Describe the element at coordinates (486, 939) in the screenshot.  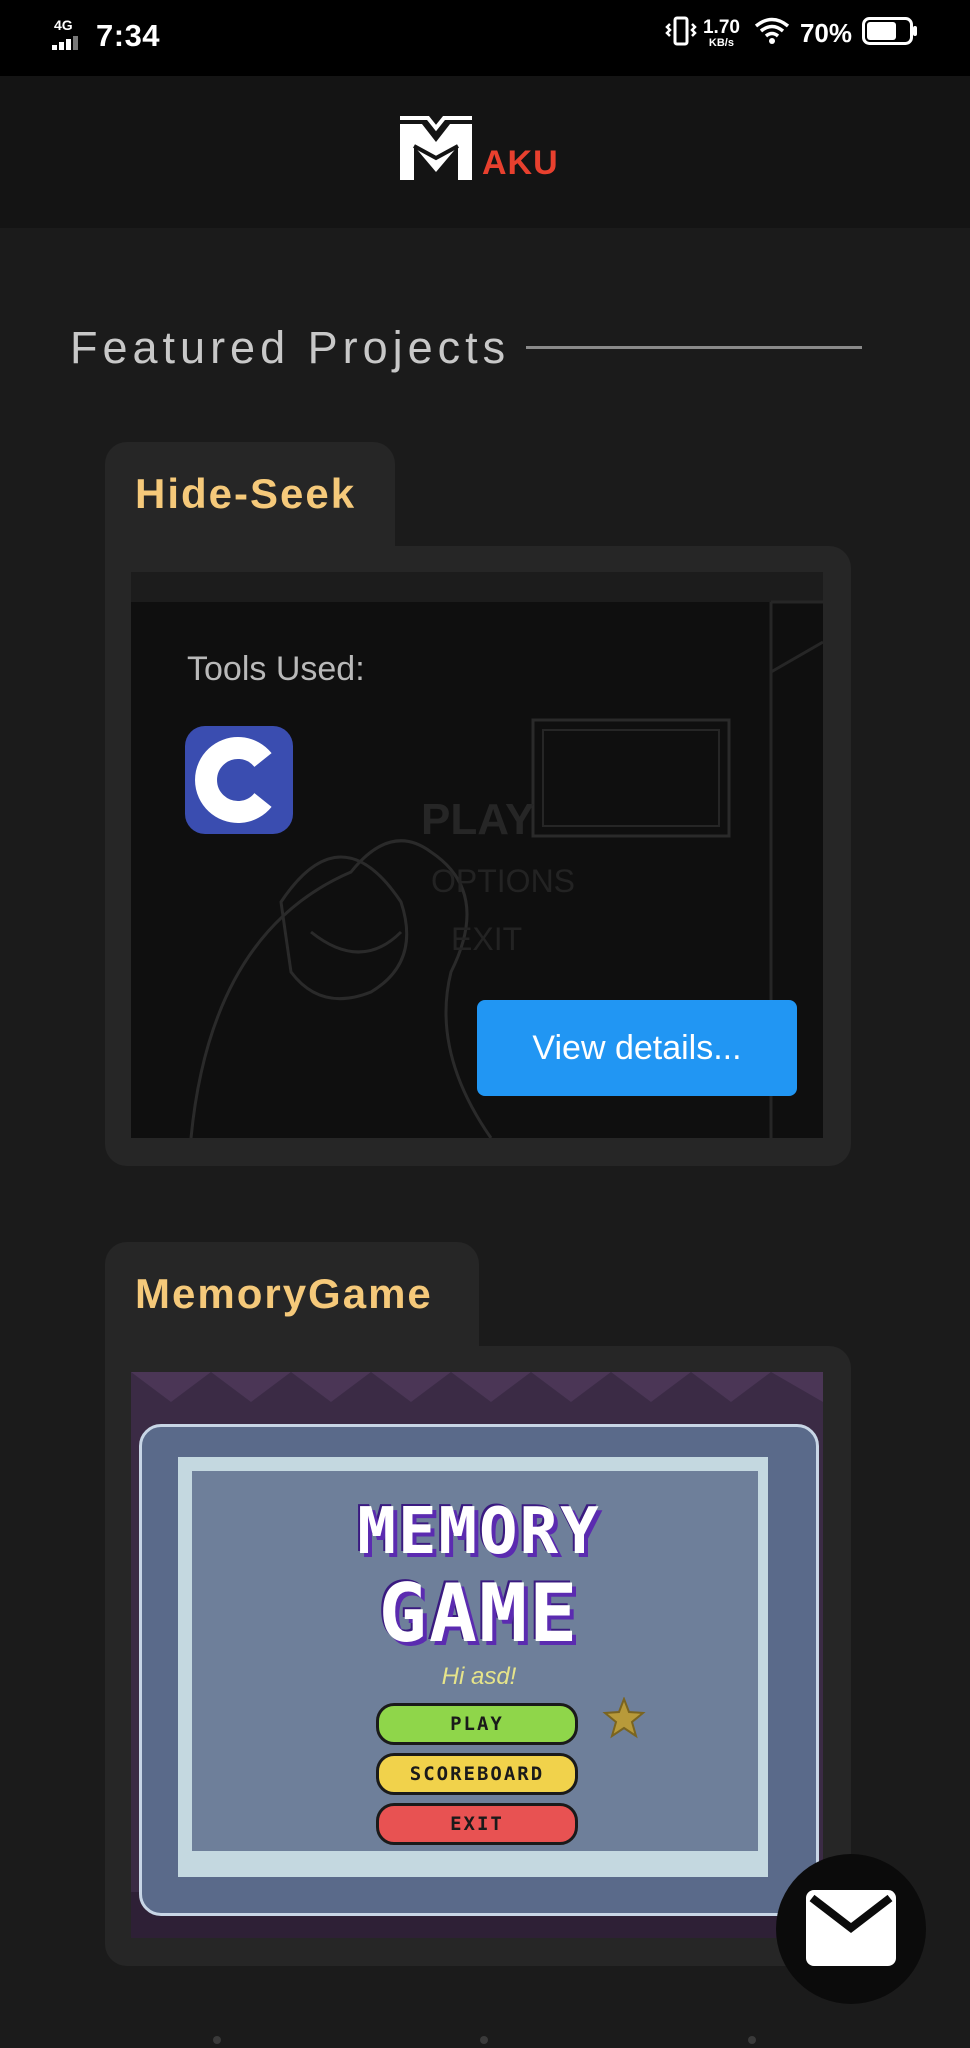
I see `svg-text: EXIT` at that location.